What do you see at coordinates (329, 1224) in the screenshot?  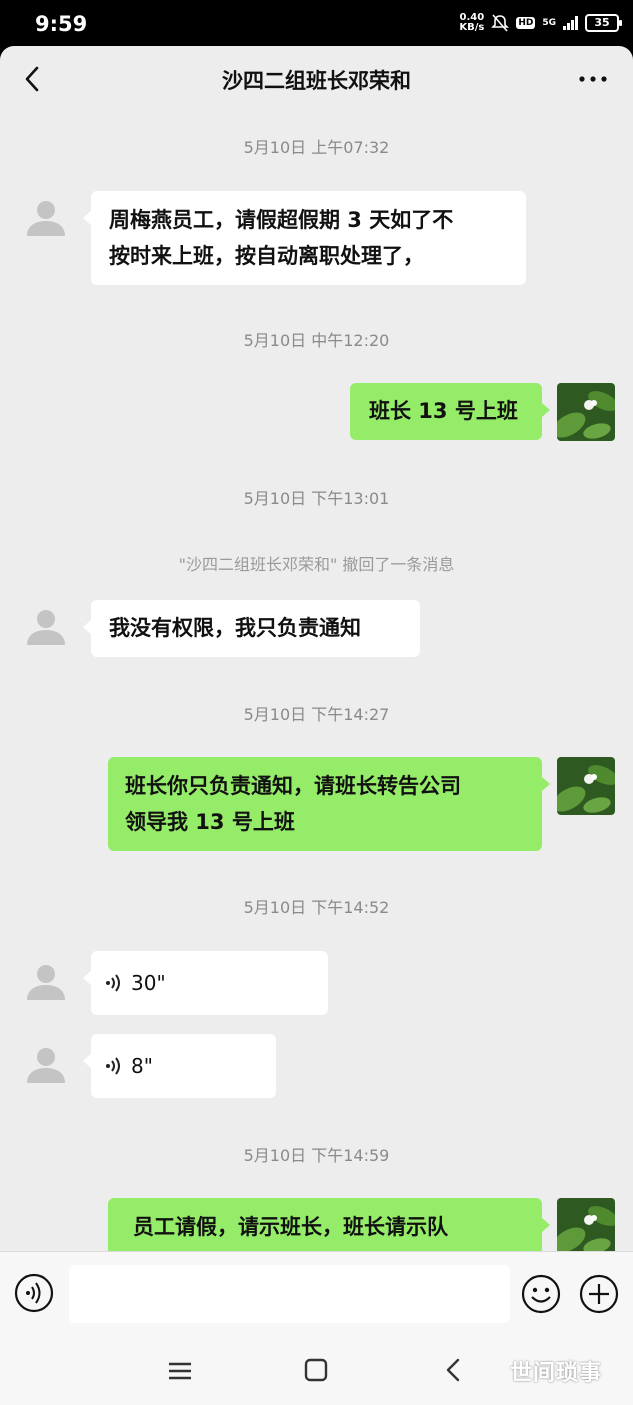 I see `outgoing-message: 员工请假，请示班长，班长请示队` at bounding box center [329, 1224].